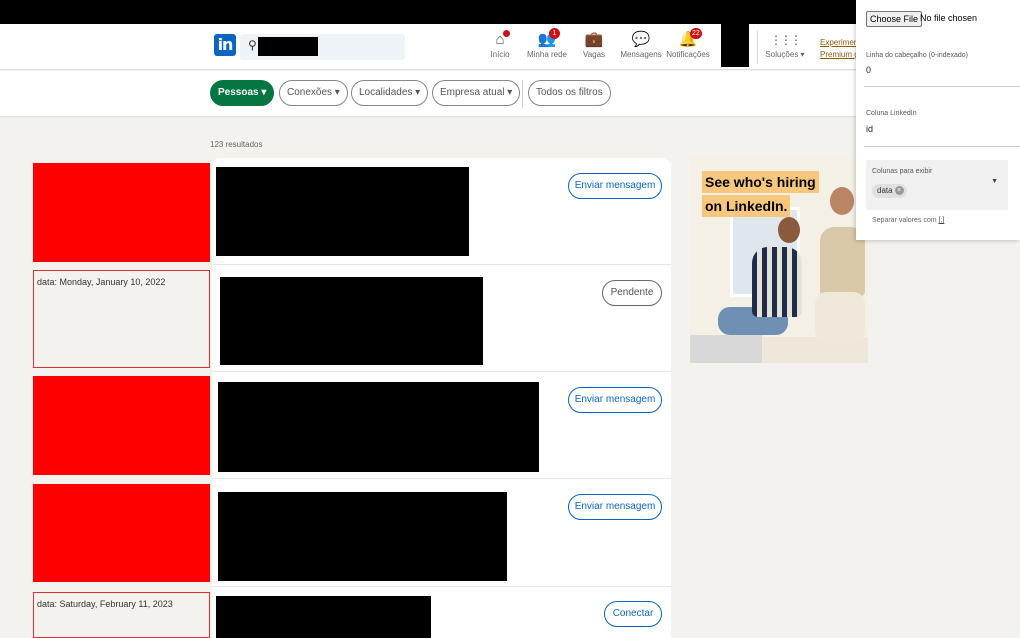 This screenshot has height=638, width=1020. What do you see at coordinates (322, 47) in the screenshot?
I see `search-input: ⚲` at bounding box center [322, 47].